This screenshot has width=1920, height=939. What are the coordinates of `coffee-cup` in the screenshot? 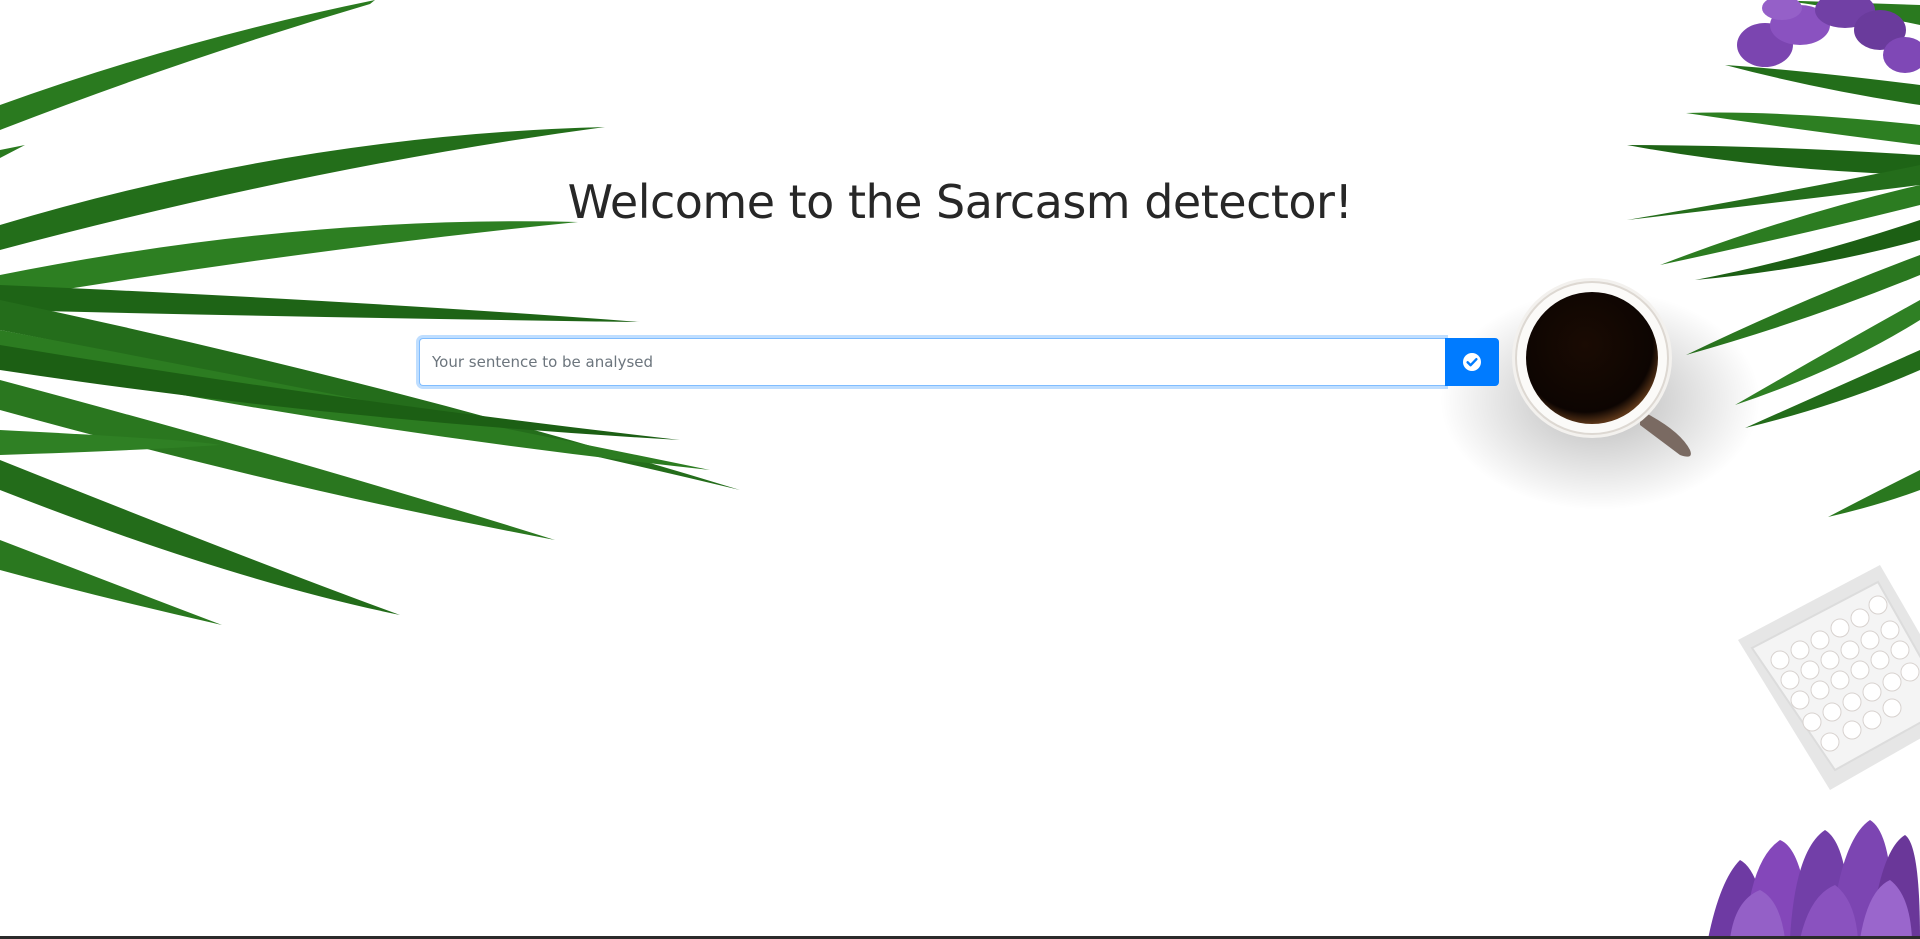 It's located at (1600, 394).